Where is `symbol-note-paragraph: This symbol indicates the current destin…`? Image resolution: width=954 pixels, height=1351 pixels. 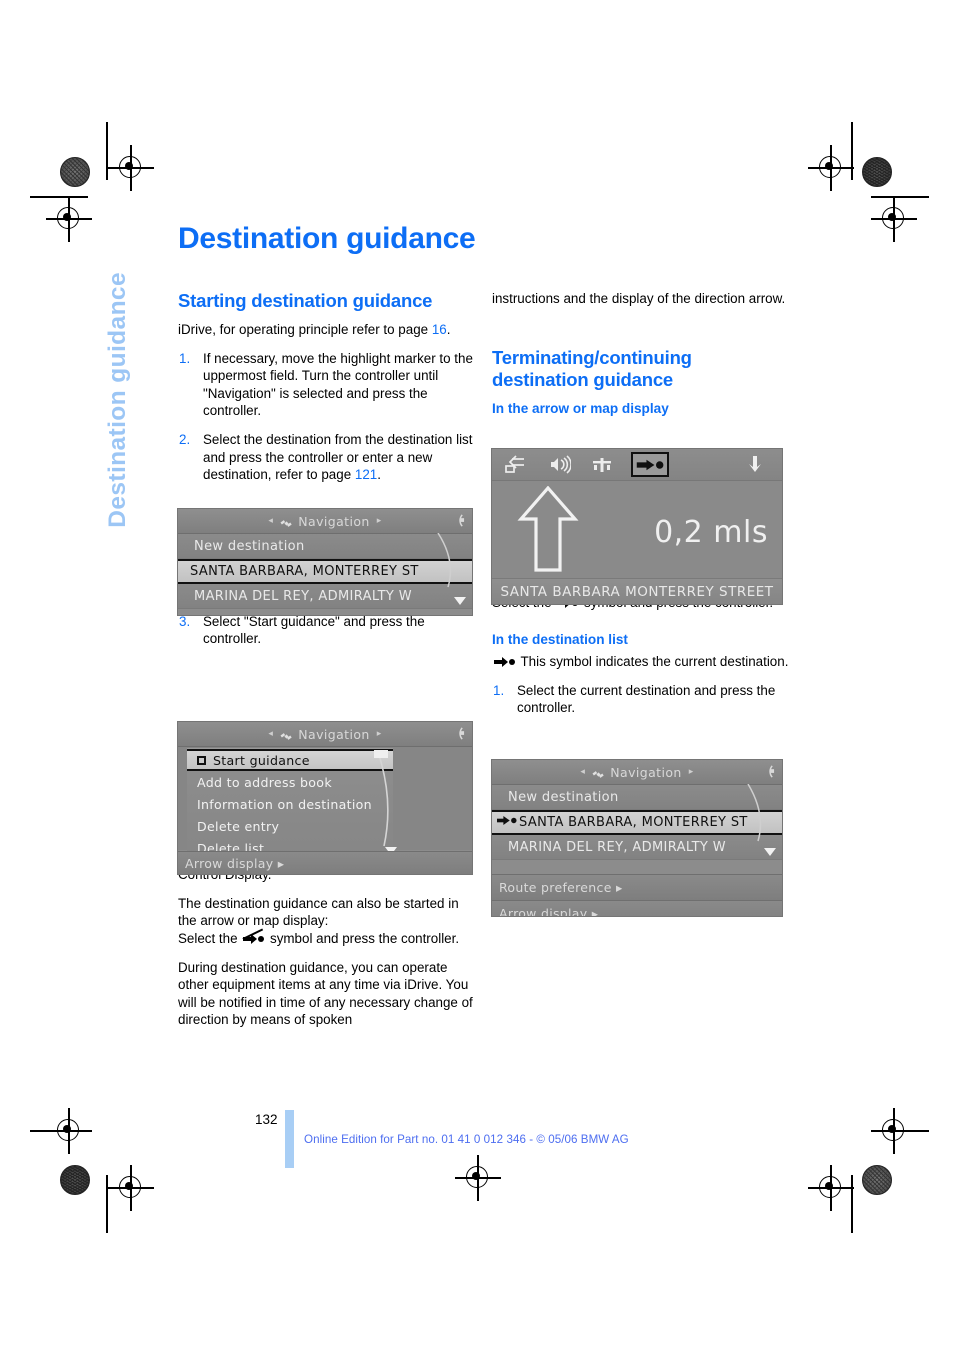 symbol-note-paragraph: This symbol indicates the current destin… is located at coordinates (640, 662).